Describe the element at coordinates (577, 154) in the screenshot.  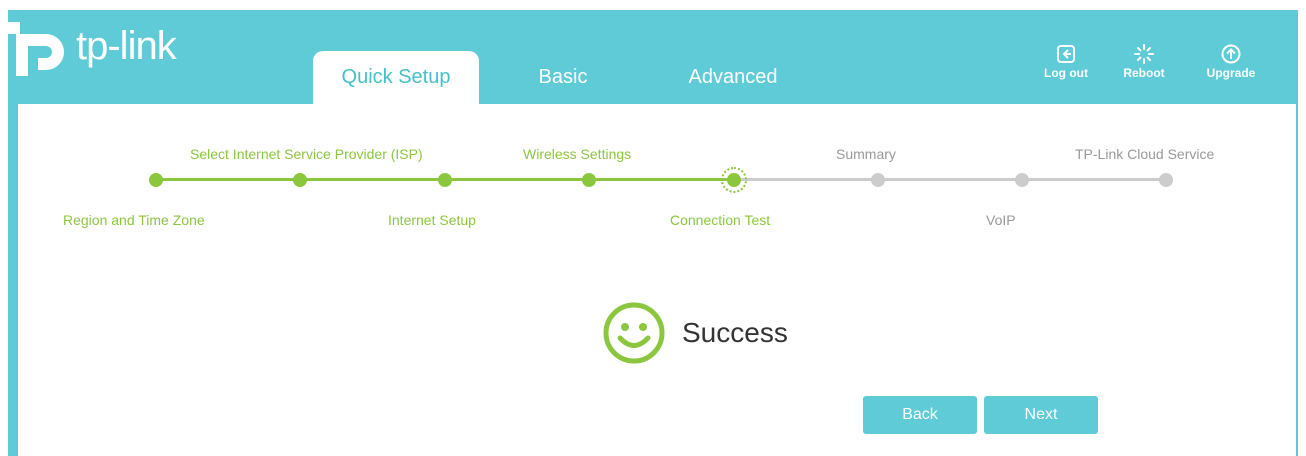
I see `step-label-wireless: Wireless Settings` at that location.